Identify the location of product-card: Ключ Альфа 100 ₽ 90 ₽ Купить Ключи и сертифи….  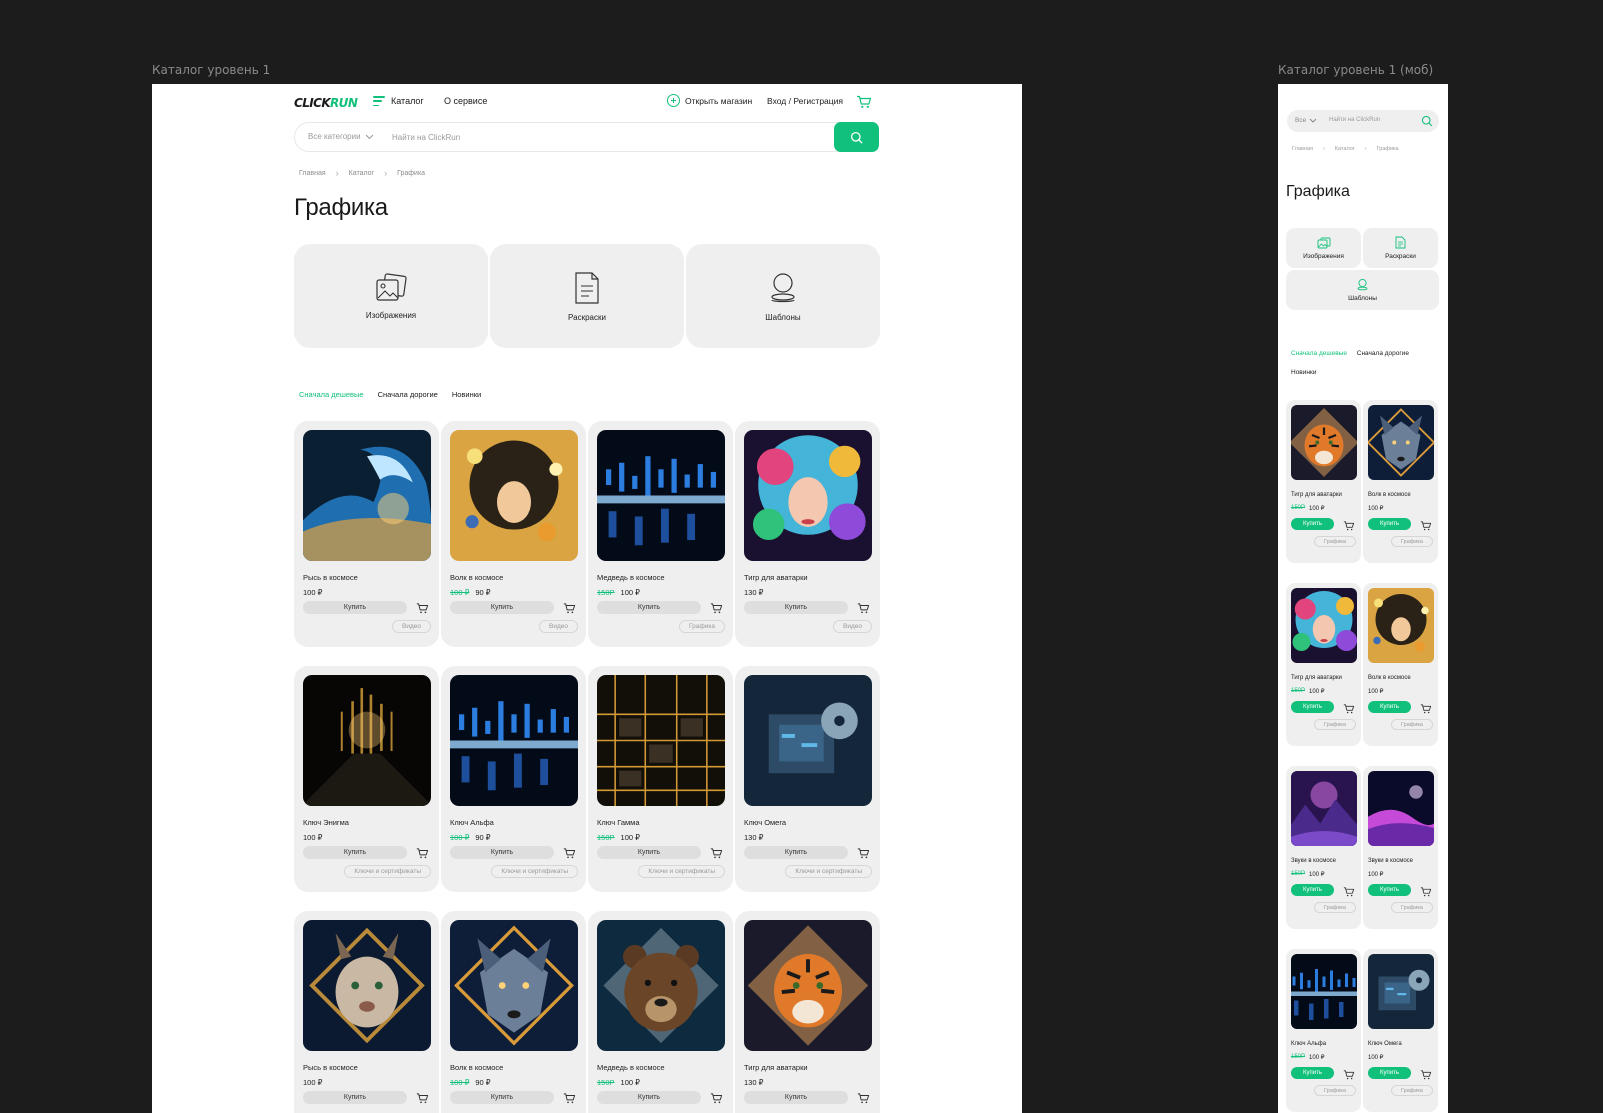
(513, 779).